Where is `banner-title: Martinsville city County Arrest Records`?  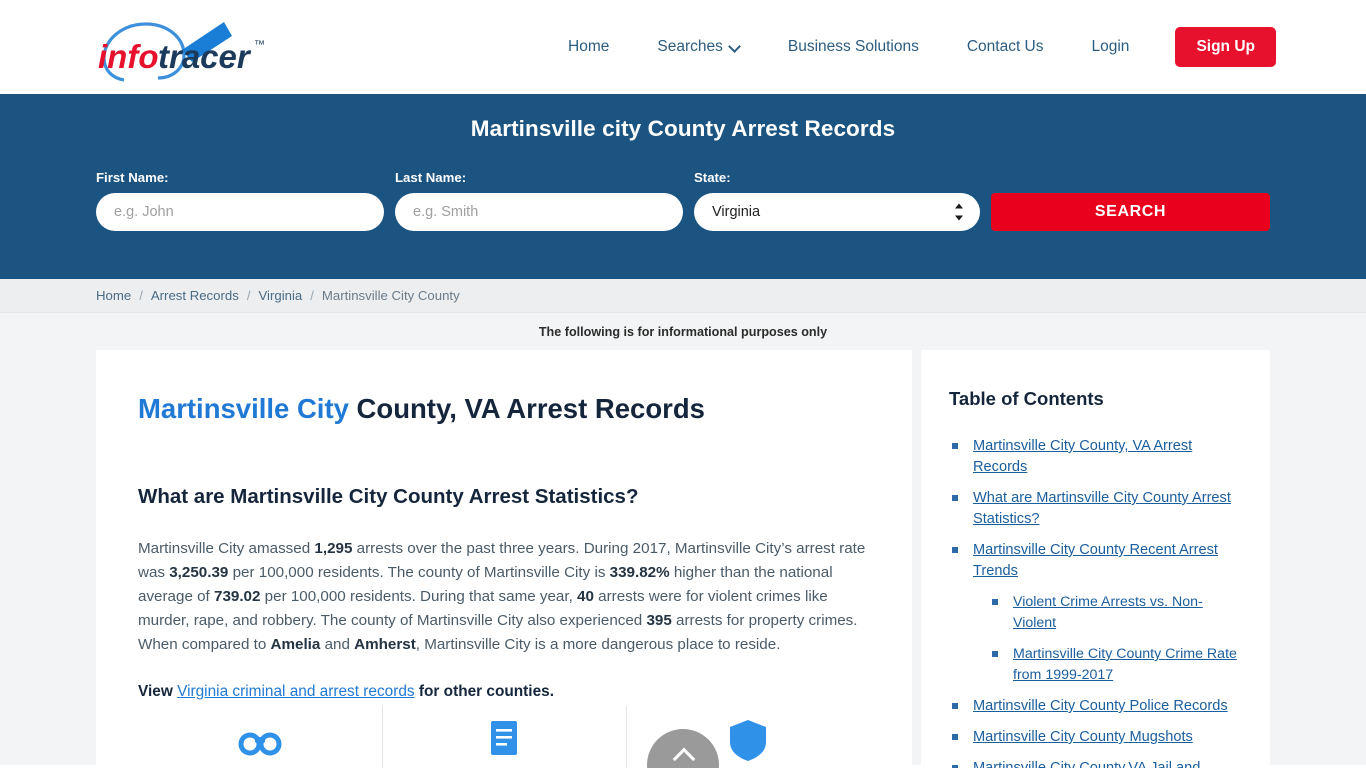 banner-title: Martinsville city County Arrest Records is located at coordinates (683, 128).